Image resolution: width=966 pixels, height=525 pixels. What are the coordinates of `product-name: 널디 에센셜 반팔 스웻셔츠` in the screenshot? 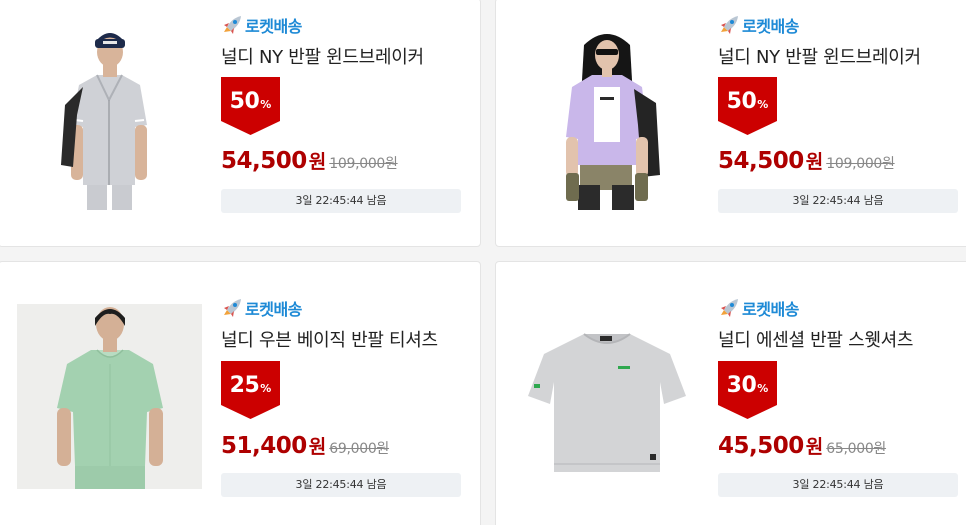 It's located at (815, 339).